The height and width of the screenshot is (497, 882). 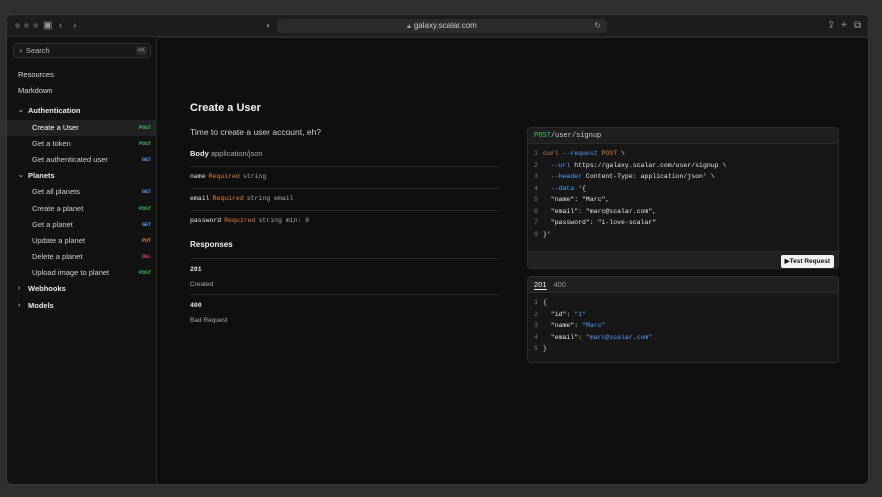 I want to click on sidebar-item-markdown: Markdown, so click(x=82, y=91).